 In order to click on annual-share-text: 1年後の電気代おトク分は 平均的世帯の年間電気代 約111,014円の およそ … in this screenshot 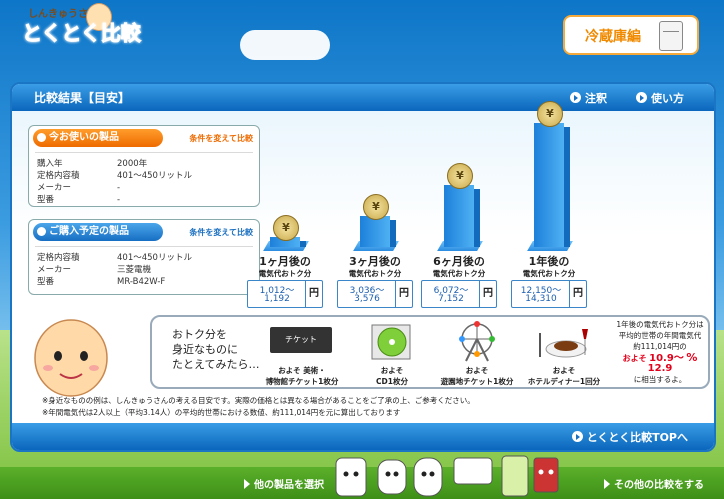, I will do `click(660, 352)`.